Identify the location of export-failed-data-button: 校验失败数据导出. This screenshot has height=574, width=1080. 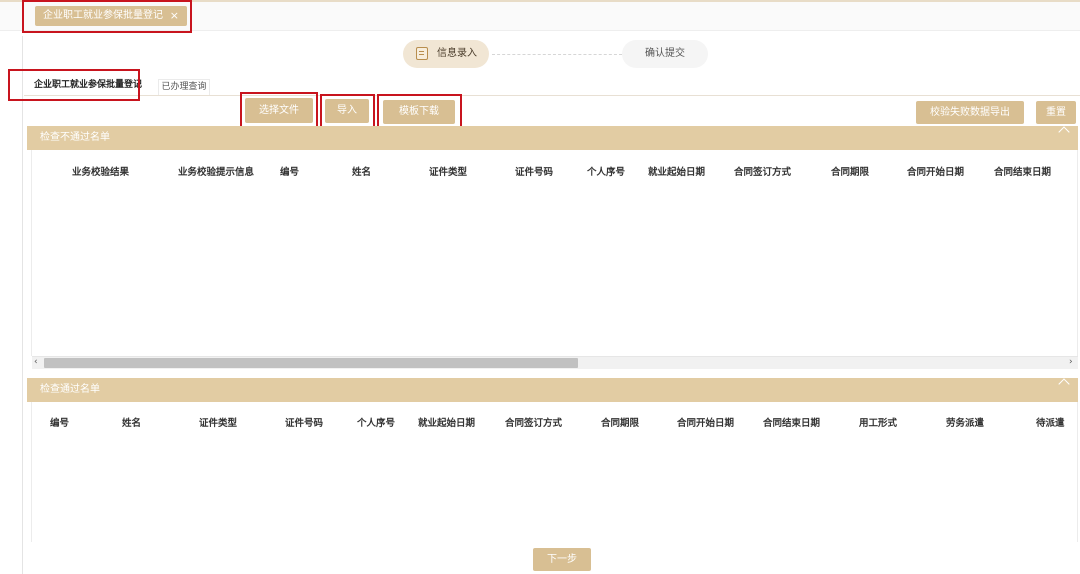
(970, 112).